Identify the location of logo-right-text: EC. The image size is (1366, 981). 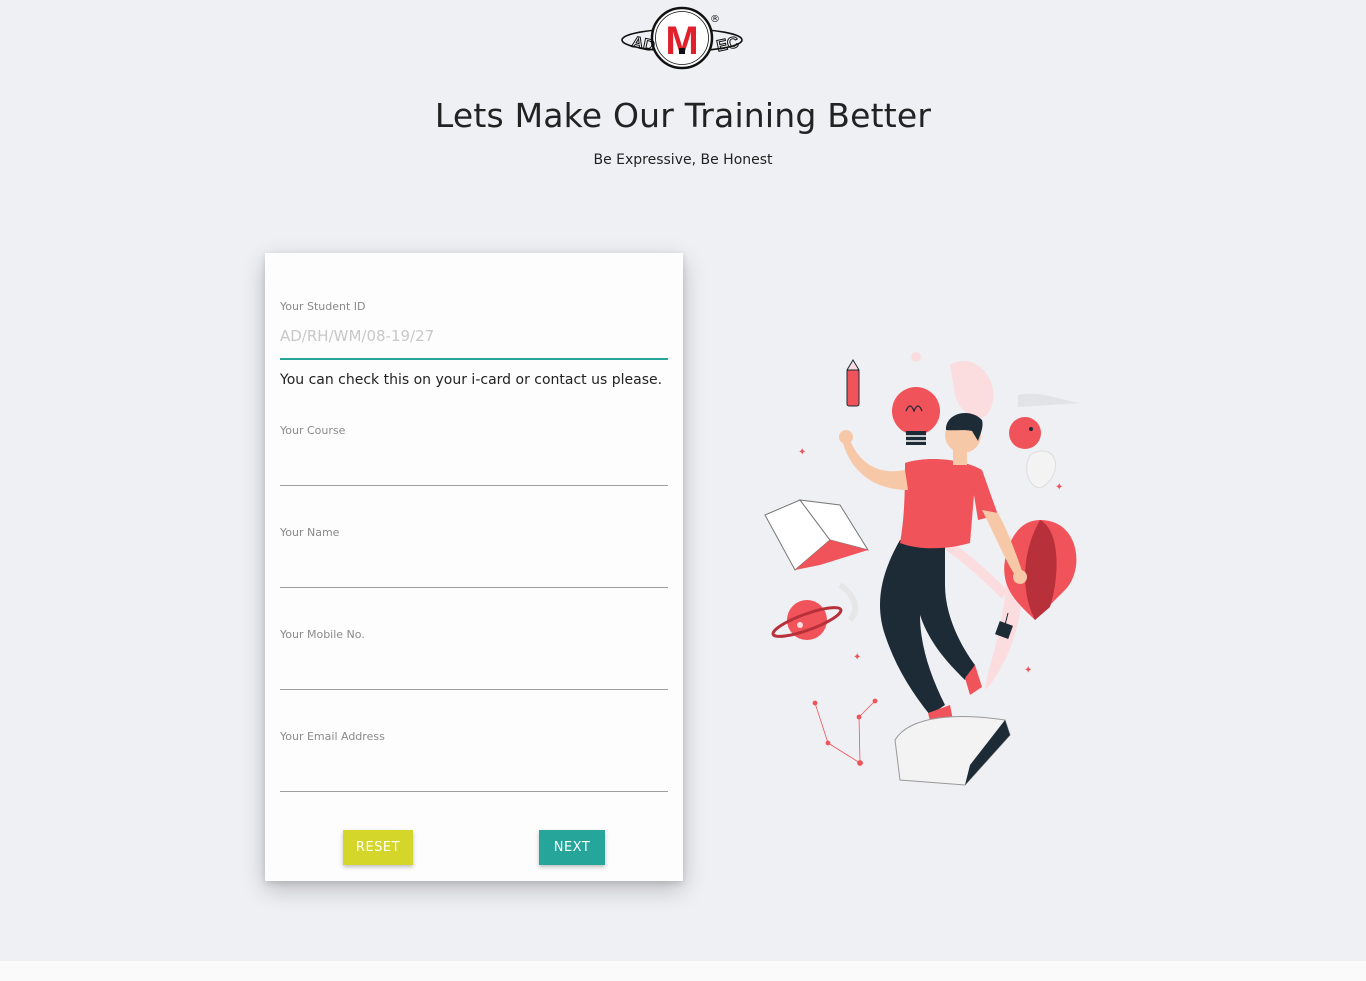
(728, 44).